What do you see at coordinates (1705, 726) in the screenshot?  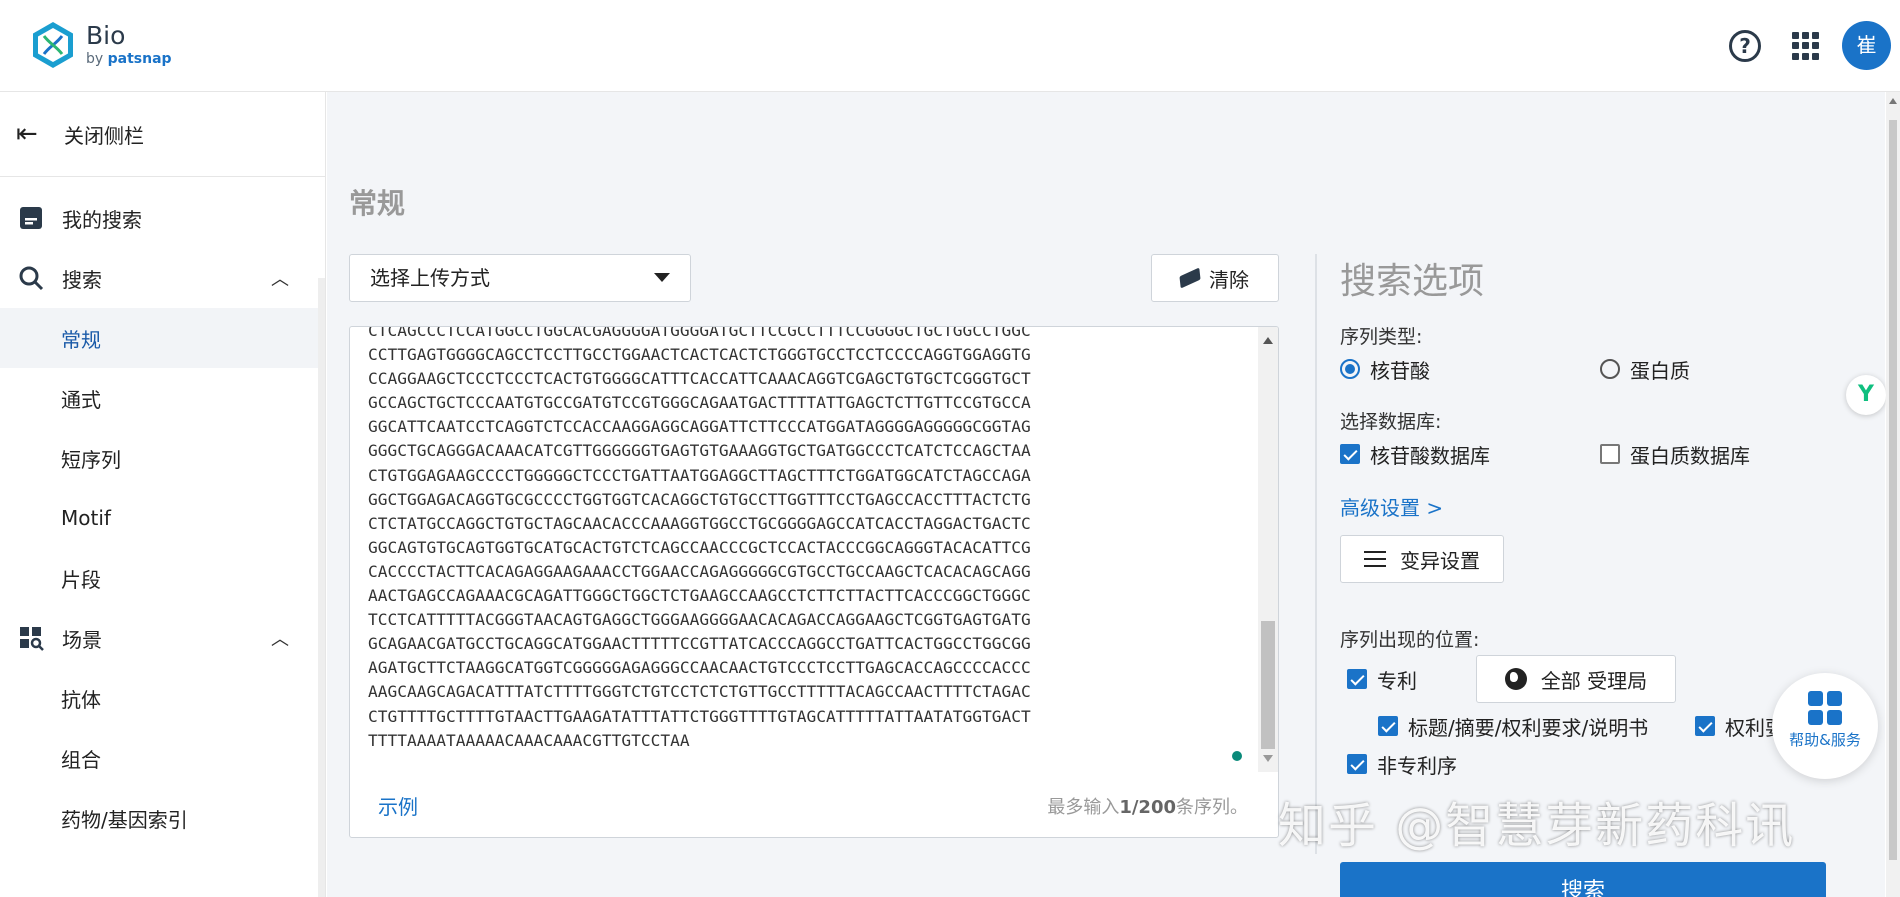 I see `checkbox-claims` at bounding box center [1705, 726].